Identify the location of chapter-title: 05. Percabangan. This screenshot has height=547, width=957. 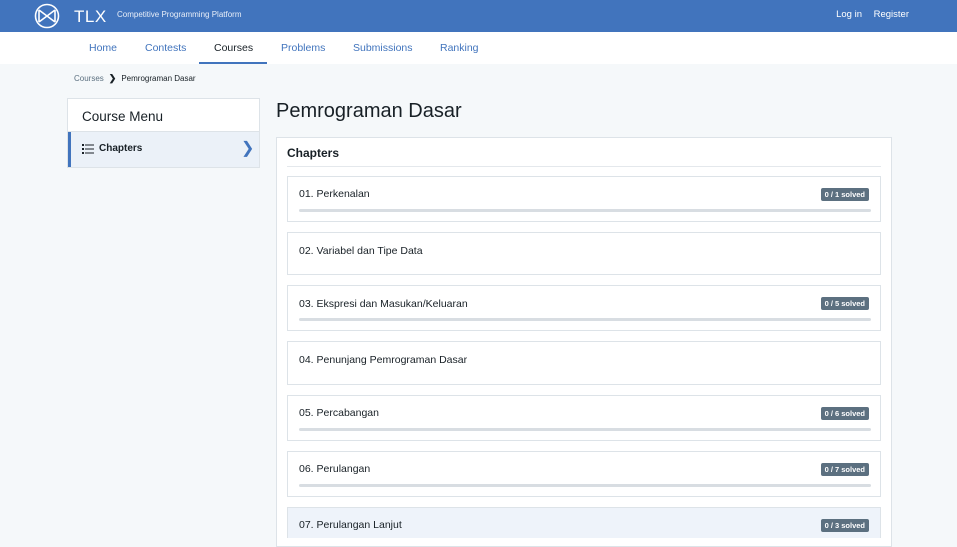
(339, 413).